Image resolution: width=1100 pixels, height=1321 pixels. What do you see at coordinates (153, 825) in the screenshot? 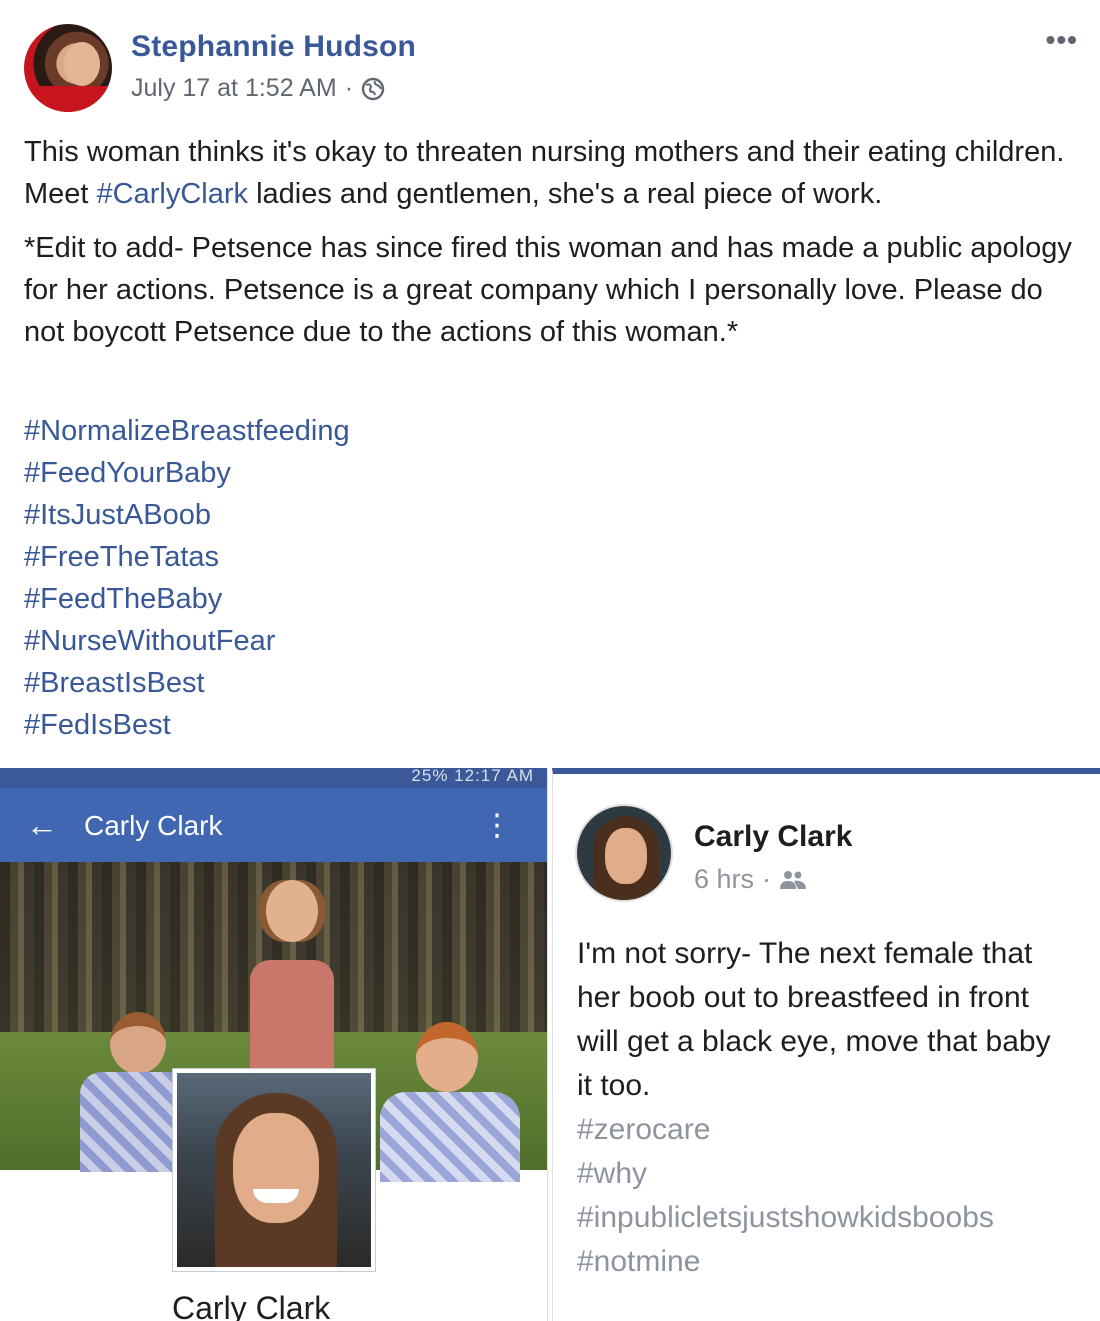
I see `app-bar-title: Carly Clark` at bounding box center [153, 825].